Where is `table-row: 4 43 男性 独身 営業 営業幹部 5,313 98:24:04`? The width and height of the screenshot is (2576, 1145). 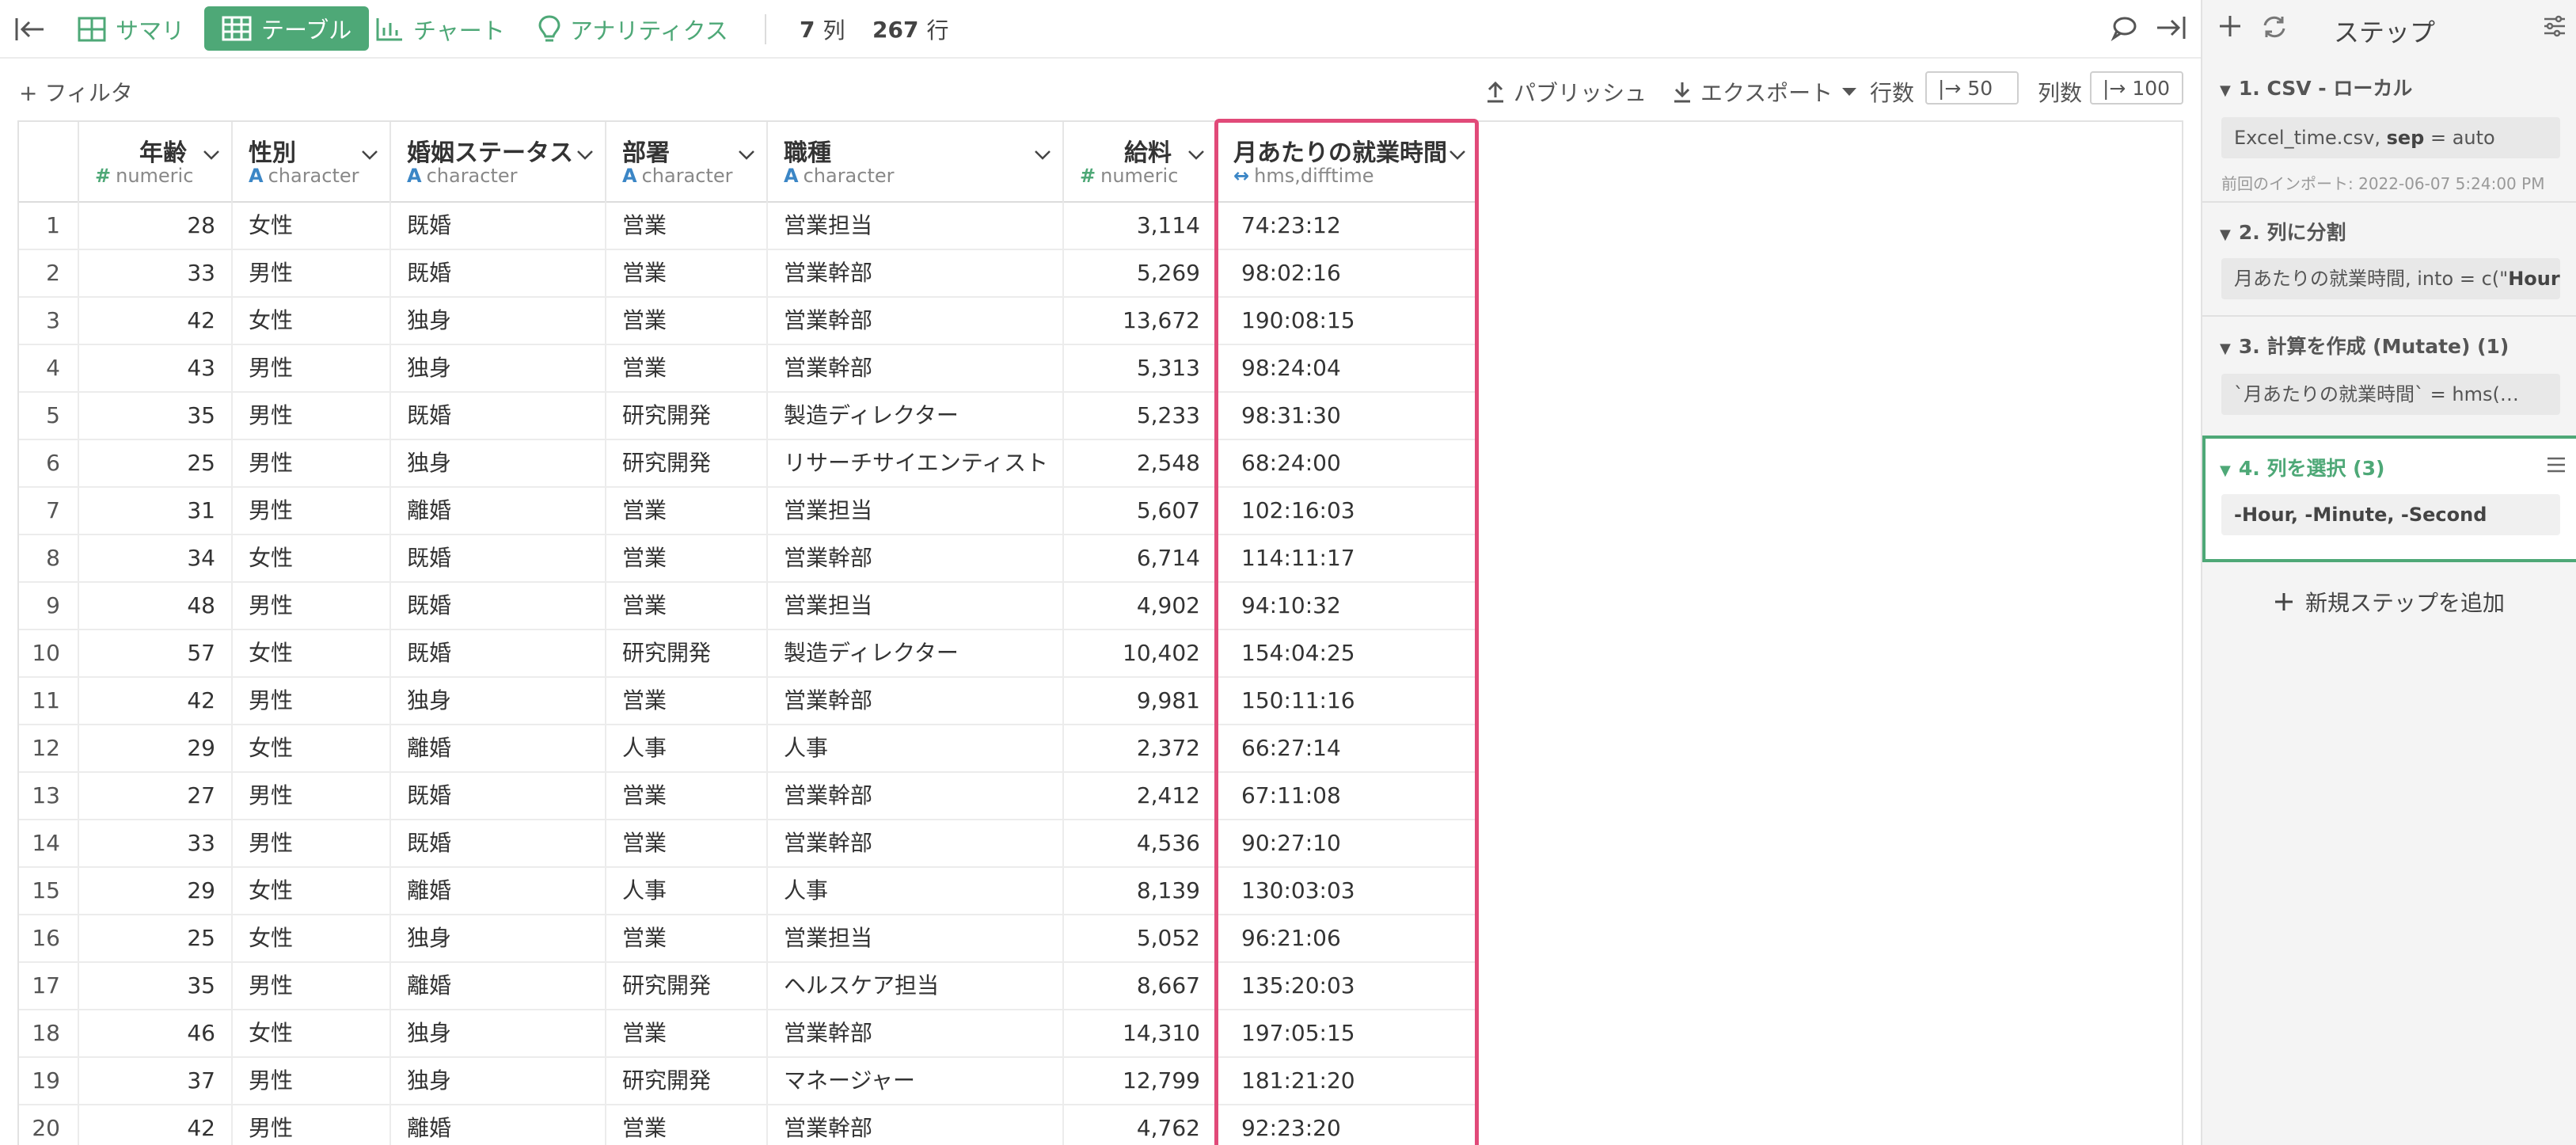
table-row: 4 43 男性 独身 営業 営業幹部 5,313 98:24:04 is located at coordinates (749, 369).